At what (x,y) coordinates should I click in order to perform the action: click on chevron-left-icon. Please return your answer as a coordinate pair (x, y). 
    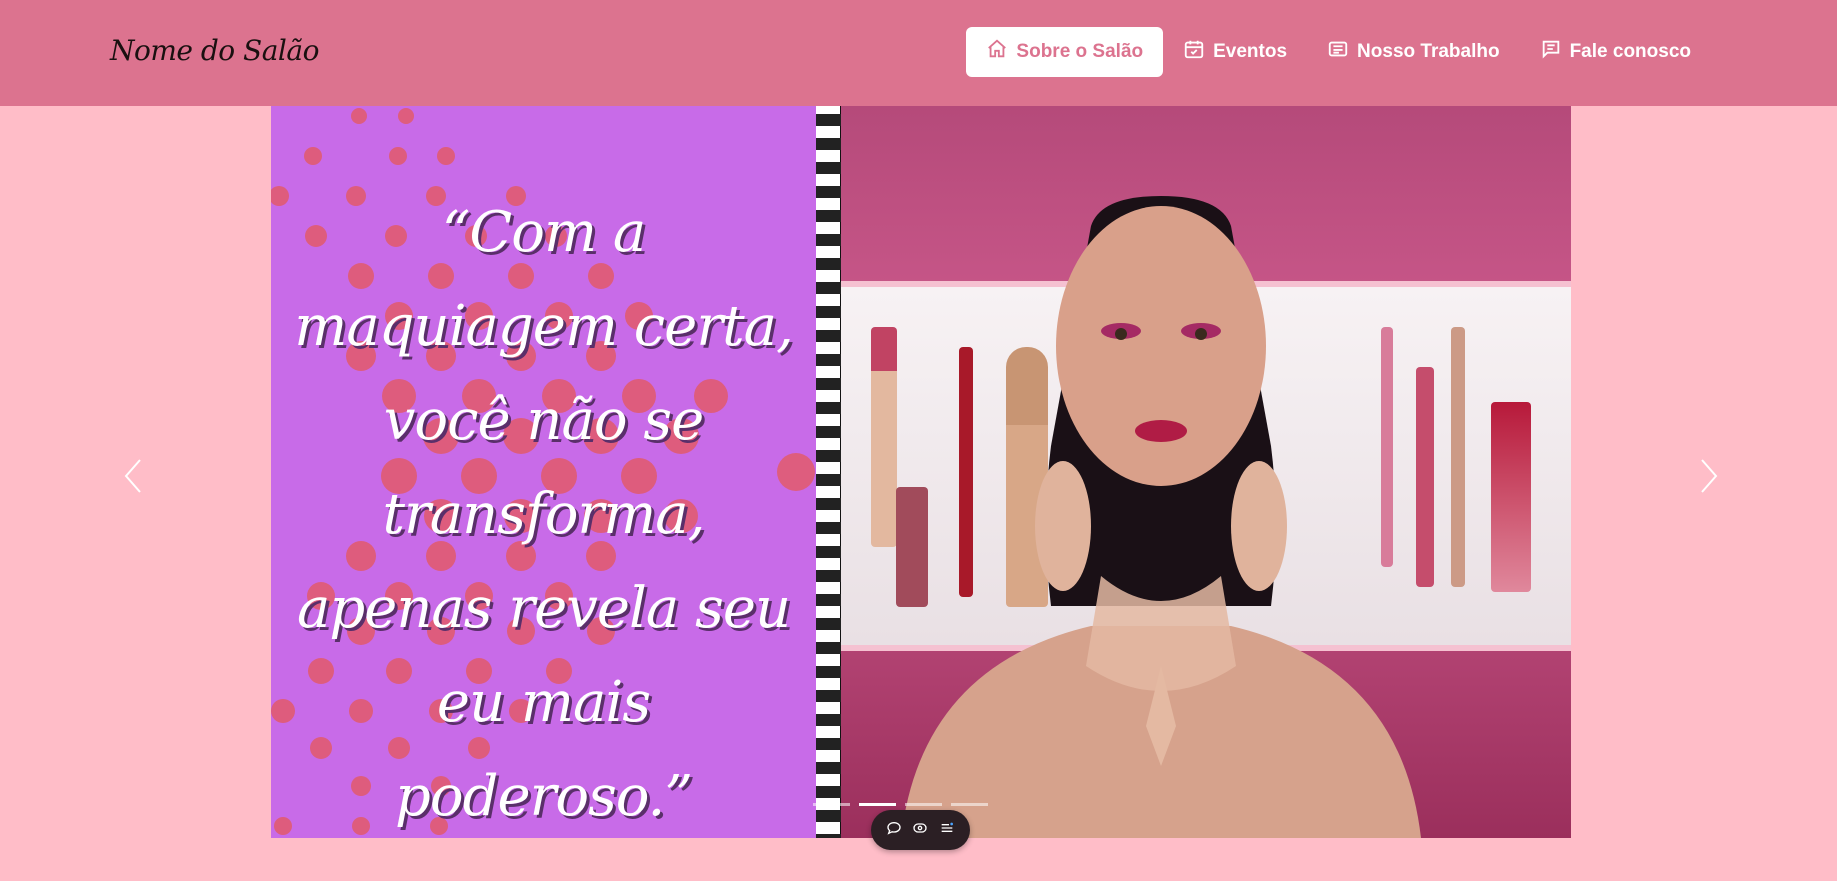
    Looking at the image, I should click on (135, 479).